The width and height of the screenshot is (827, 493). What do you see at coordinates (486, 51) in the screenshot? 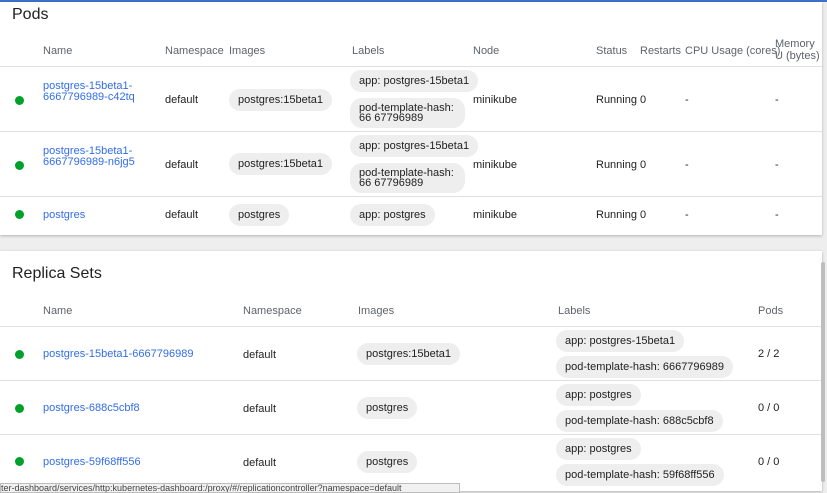
I see `pods-header-node: Node` at bounding box center [486, 51].